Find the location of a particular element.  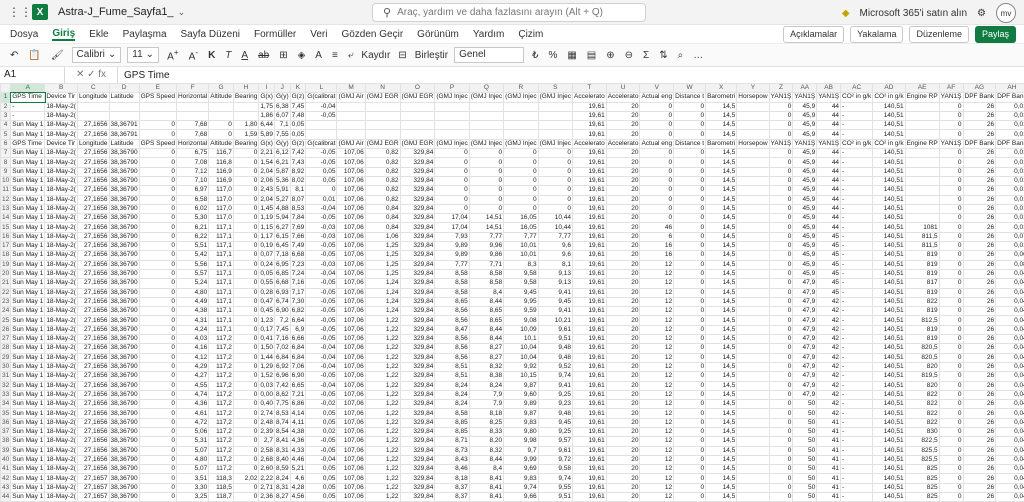

decrease-font-icon: A- is located at coordinates (193, 54).